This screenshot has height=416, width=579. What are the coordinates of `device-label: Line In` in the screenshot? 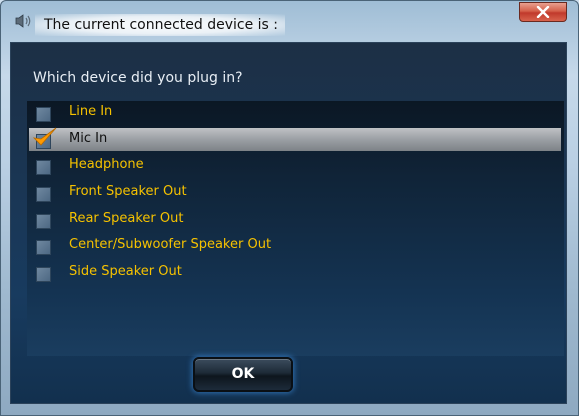 It's located at (91, 111).